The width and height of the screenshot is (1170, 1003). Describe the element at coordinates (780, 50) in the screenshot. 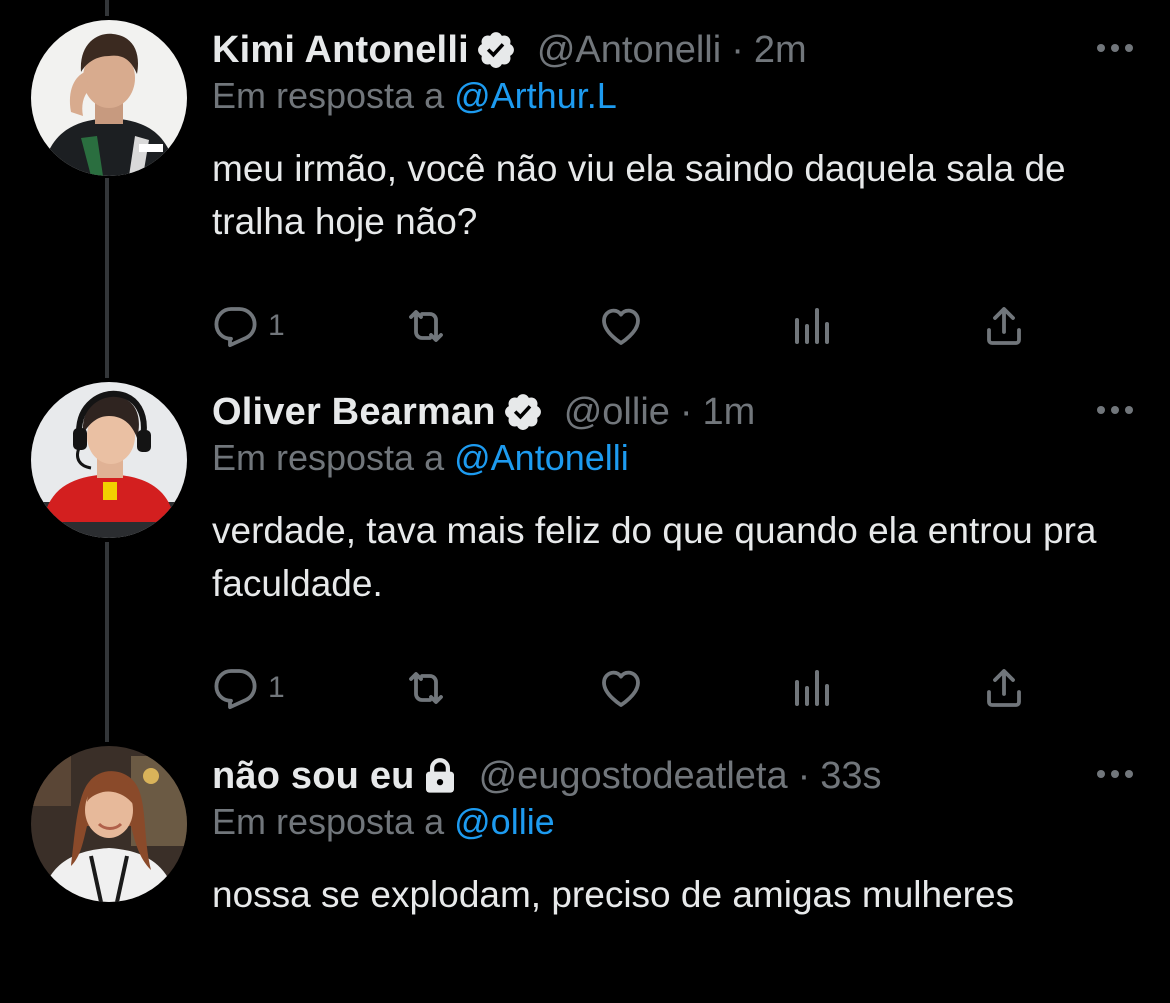

I see `timestamp: 2m` at that location.